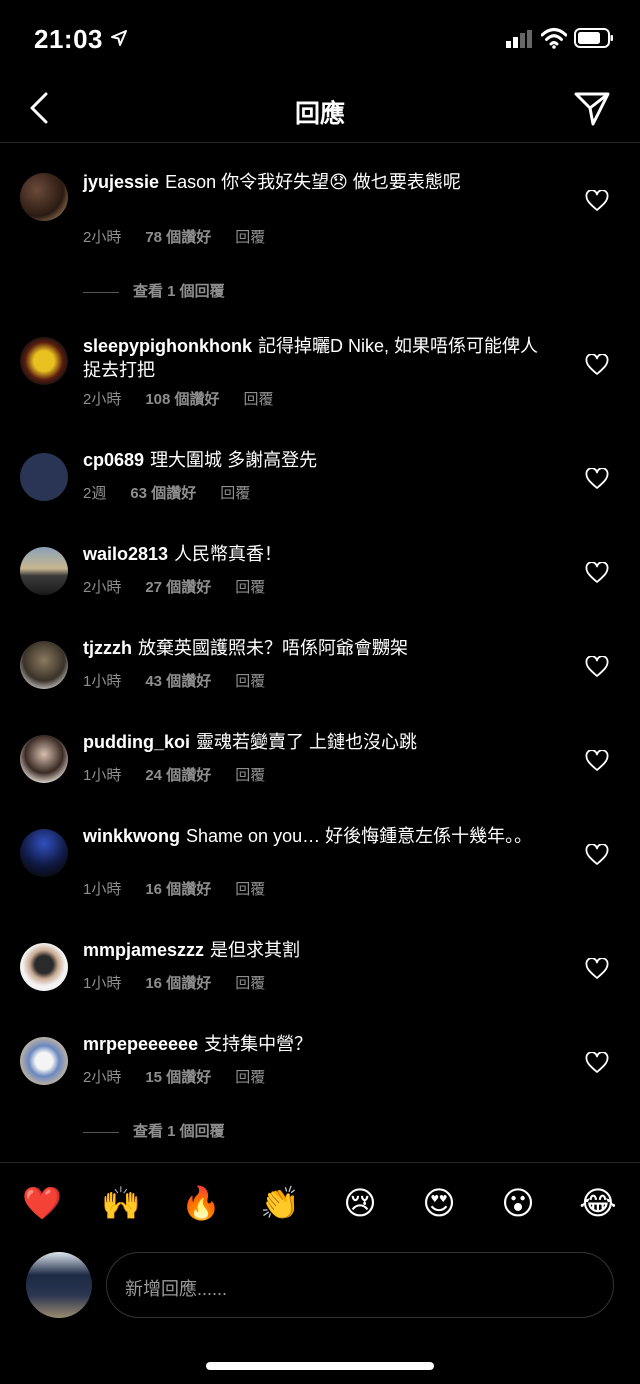 The width and height of the screenshot is (640, 1384). I want to click on emoji-heart-eyes: 😍, so click(439, 1203).